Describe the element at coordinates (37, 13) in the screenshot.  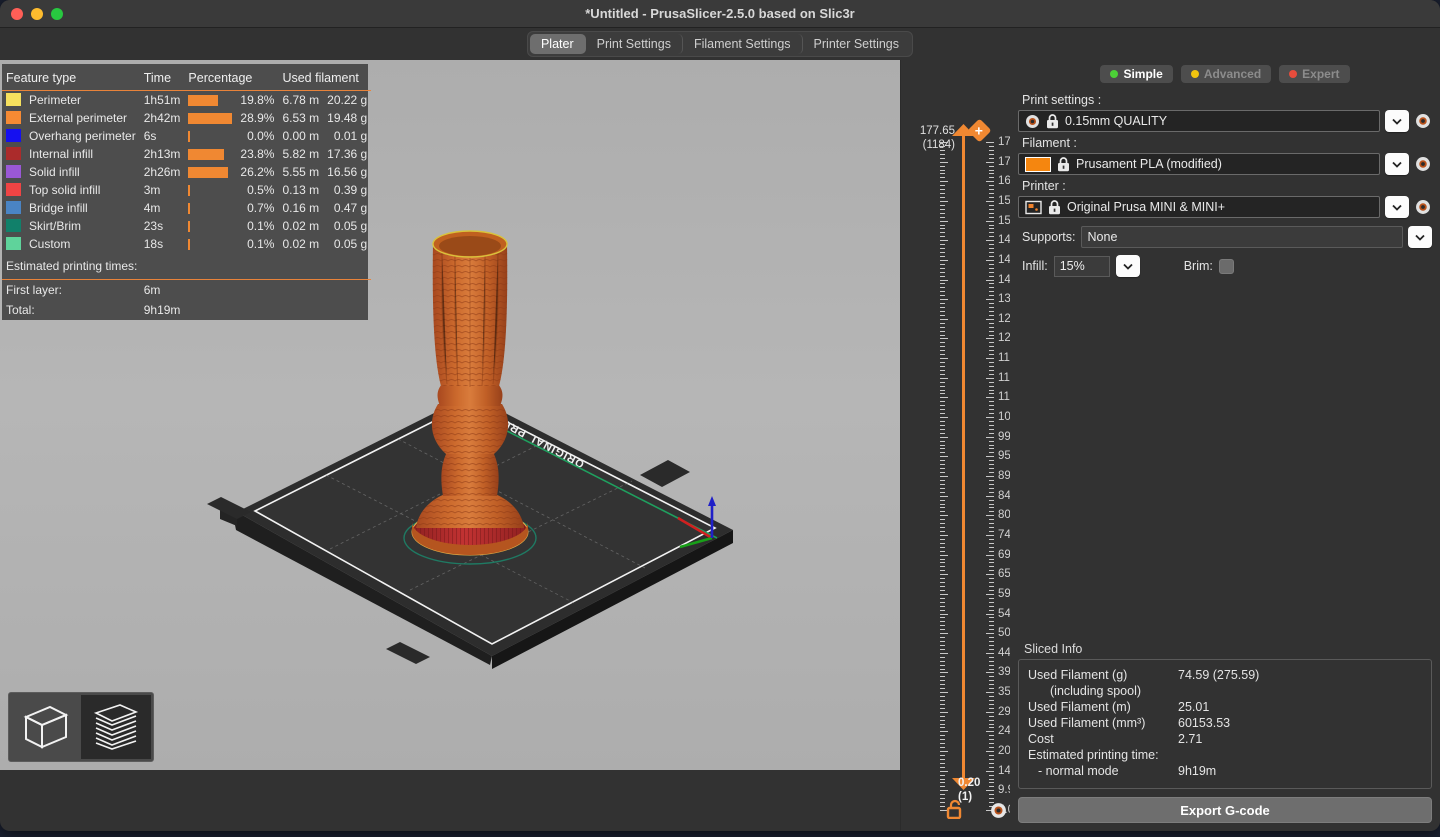
I see `minimize-button` at that location.